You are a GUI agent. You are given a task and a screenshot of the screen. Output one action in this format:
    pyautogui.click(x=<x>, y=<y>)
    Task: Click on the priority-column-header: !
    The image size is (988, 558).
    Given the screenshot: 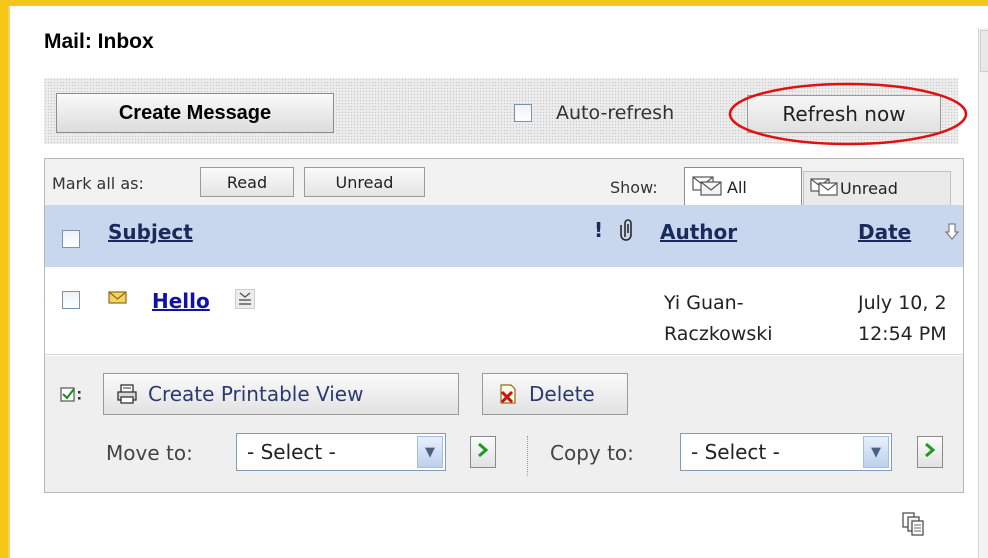 What is the action you would take?
    pyautogui.click(x=598, y=230)
    